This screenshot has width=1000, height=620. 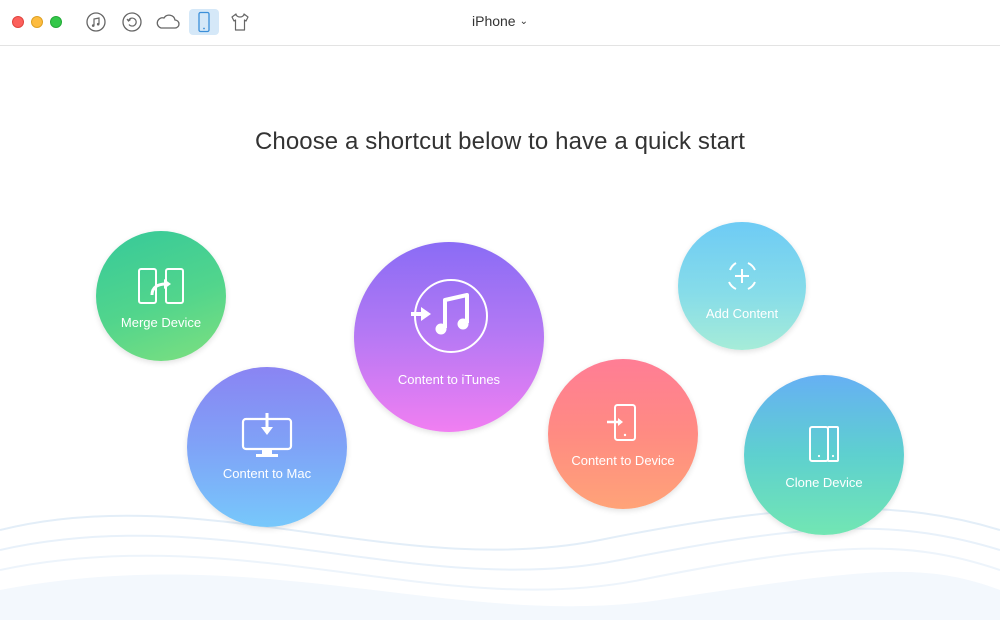 What do you see at coordinates (168, 22) in the screenshot?
I see `icloud-icon` at bounding box center [168, 22].